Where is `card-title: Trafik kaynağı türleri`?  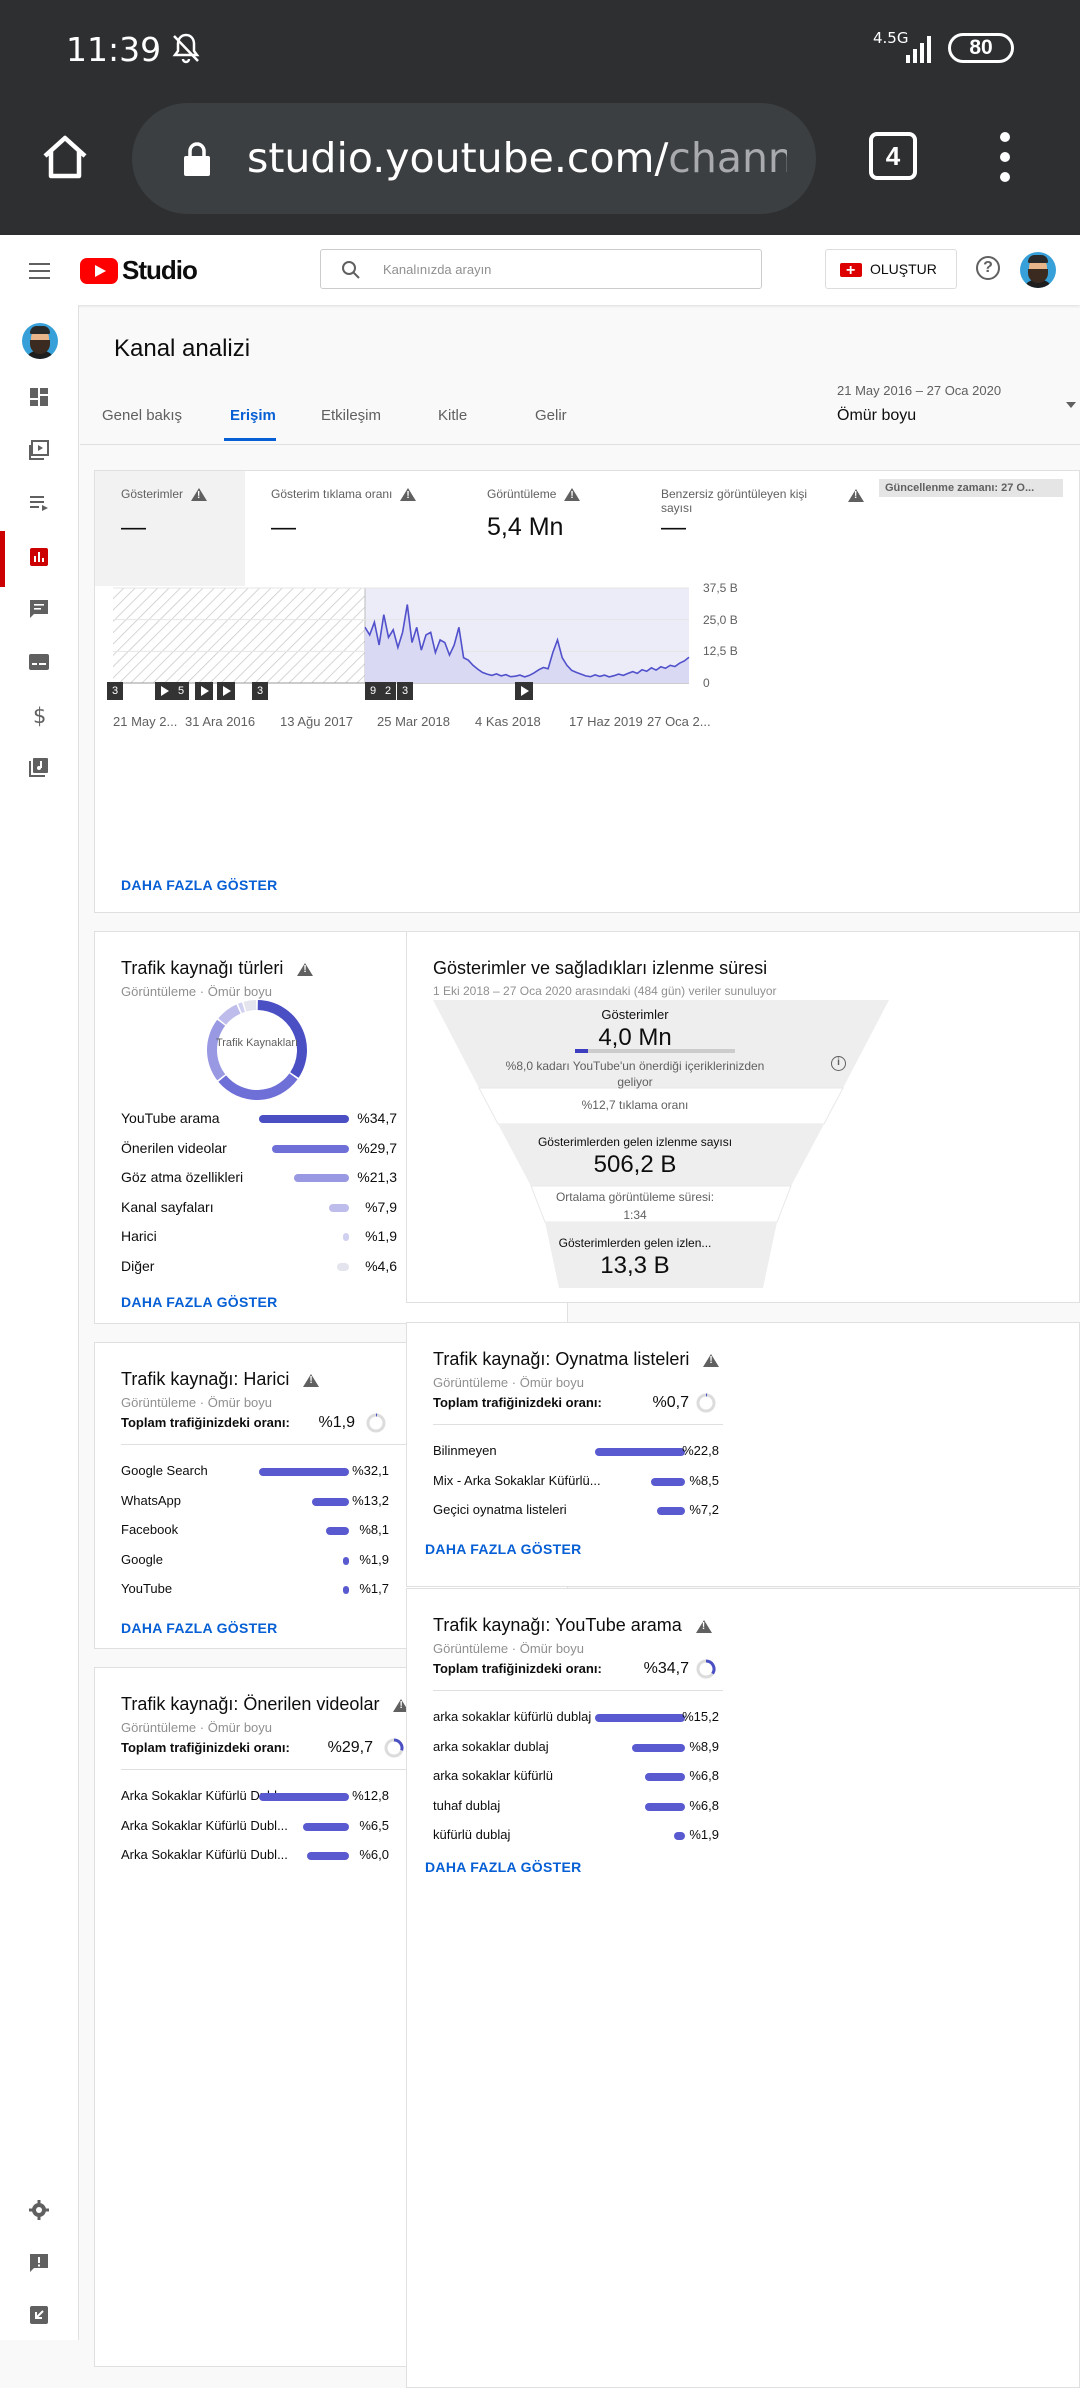
card-title: Trafik kaynağı türleri is located at coordinates (217, 968).